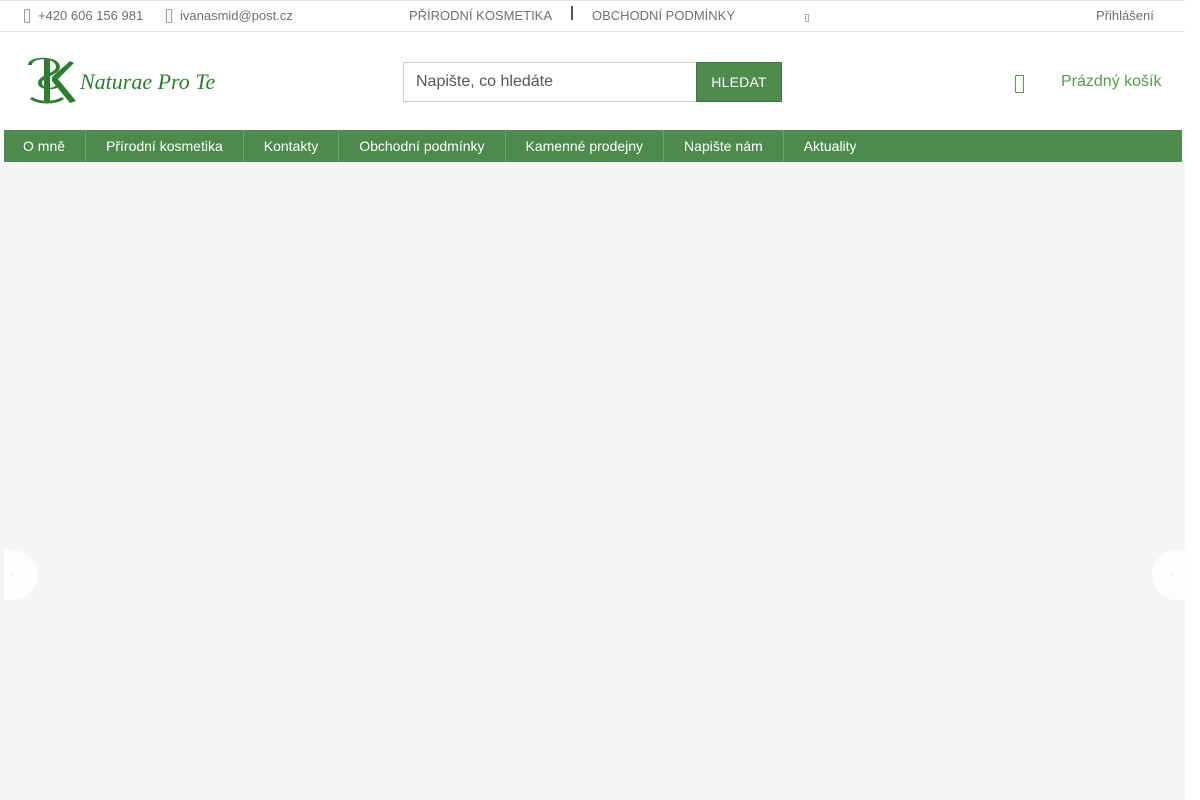 This screenshot has width=1200, height=800. I want to click on phone-icon, so click(27, 16).